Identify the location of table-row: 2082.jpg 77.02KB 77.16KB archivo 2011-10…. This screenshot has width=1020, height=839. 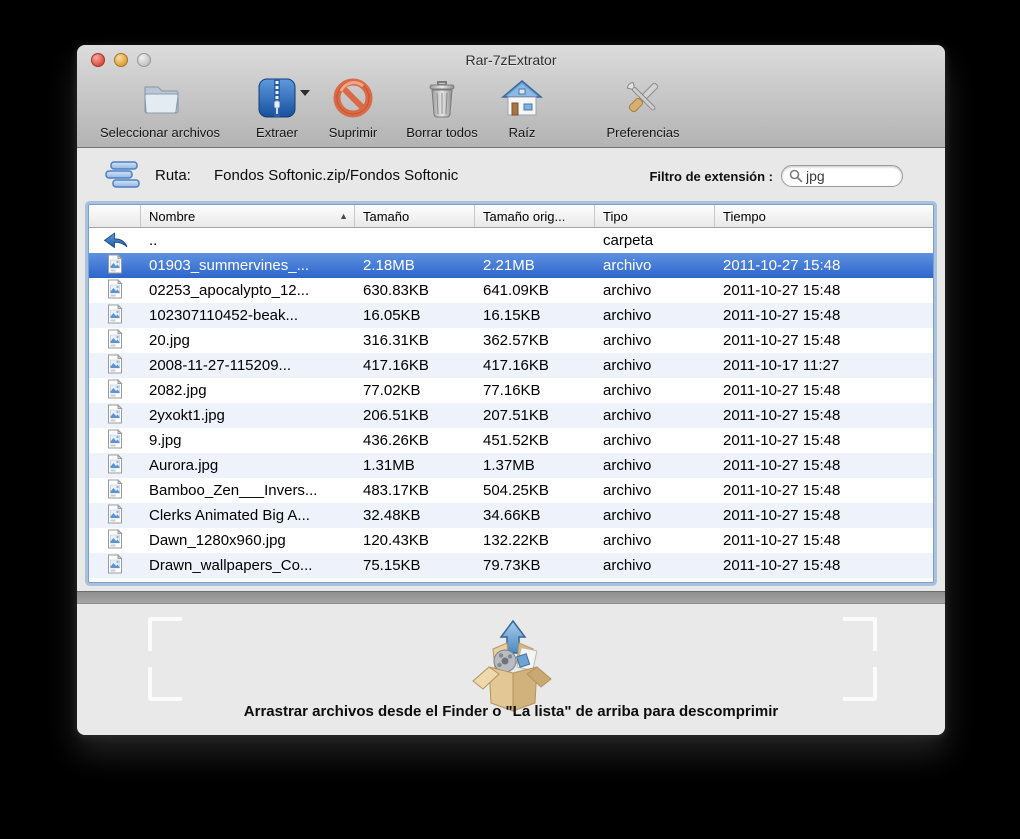
(511, 390).